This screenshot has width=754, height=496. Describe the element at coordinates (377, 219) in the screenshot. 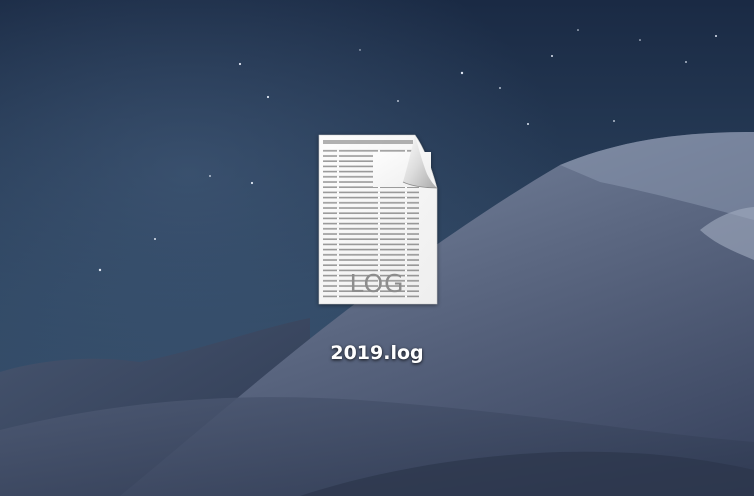

I see `log-document-icon: LOG` at that location.